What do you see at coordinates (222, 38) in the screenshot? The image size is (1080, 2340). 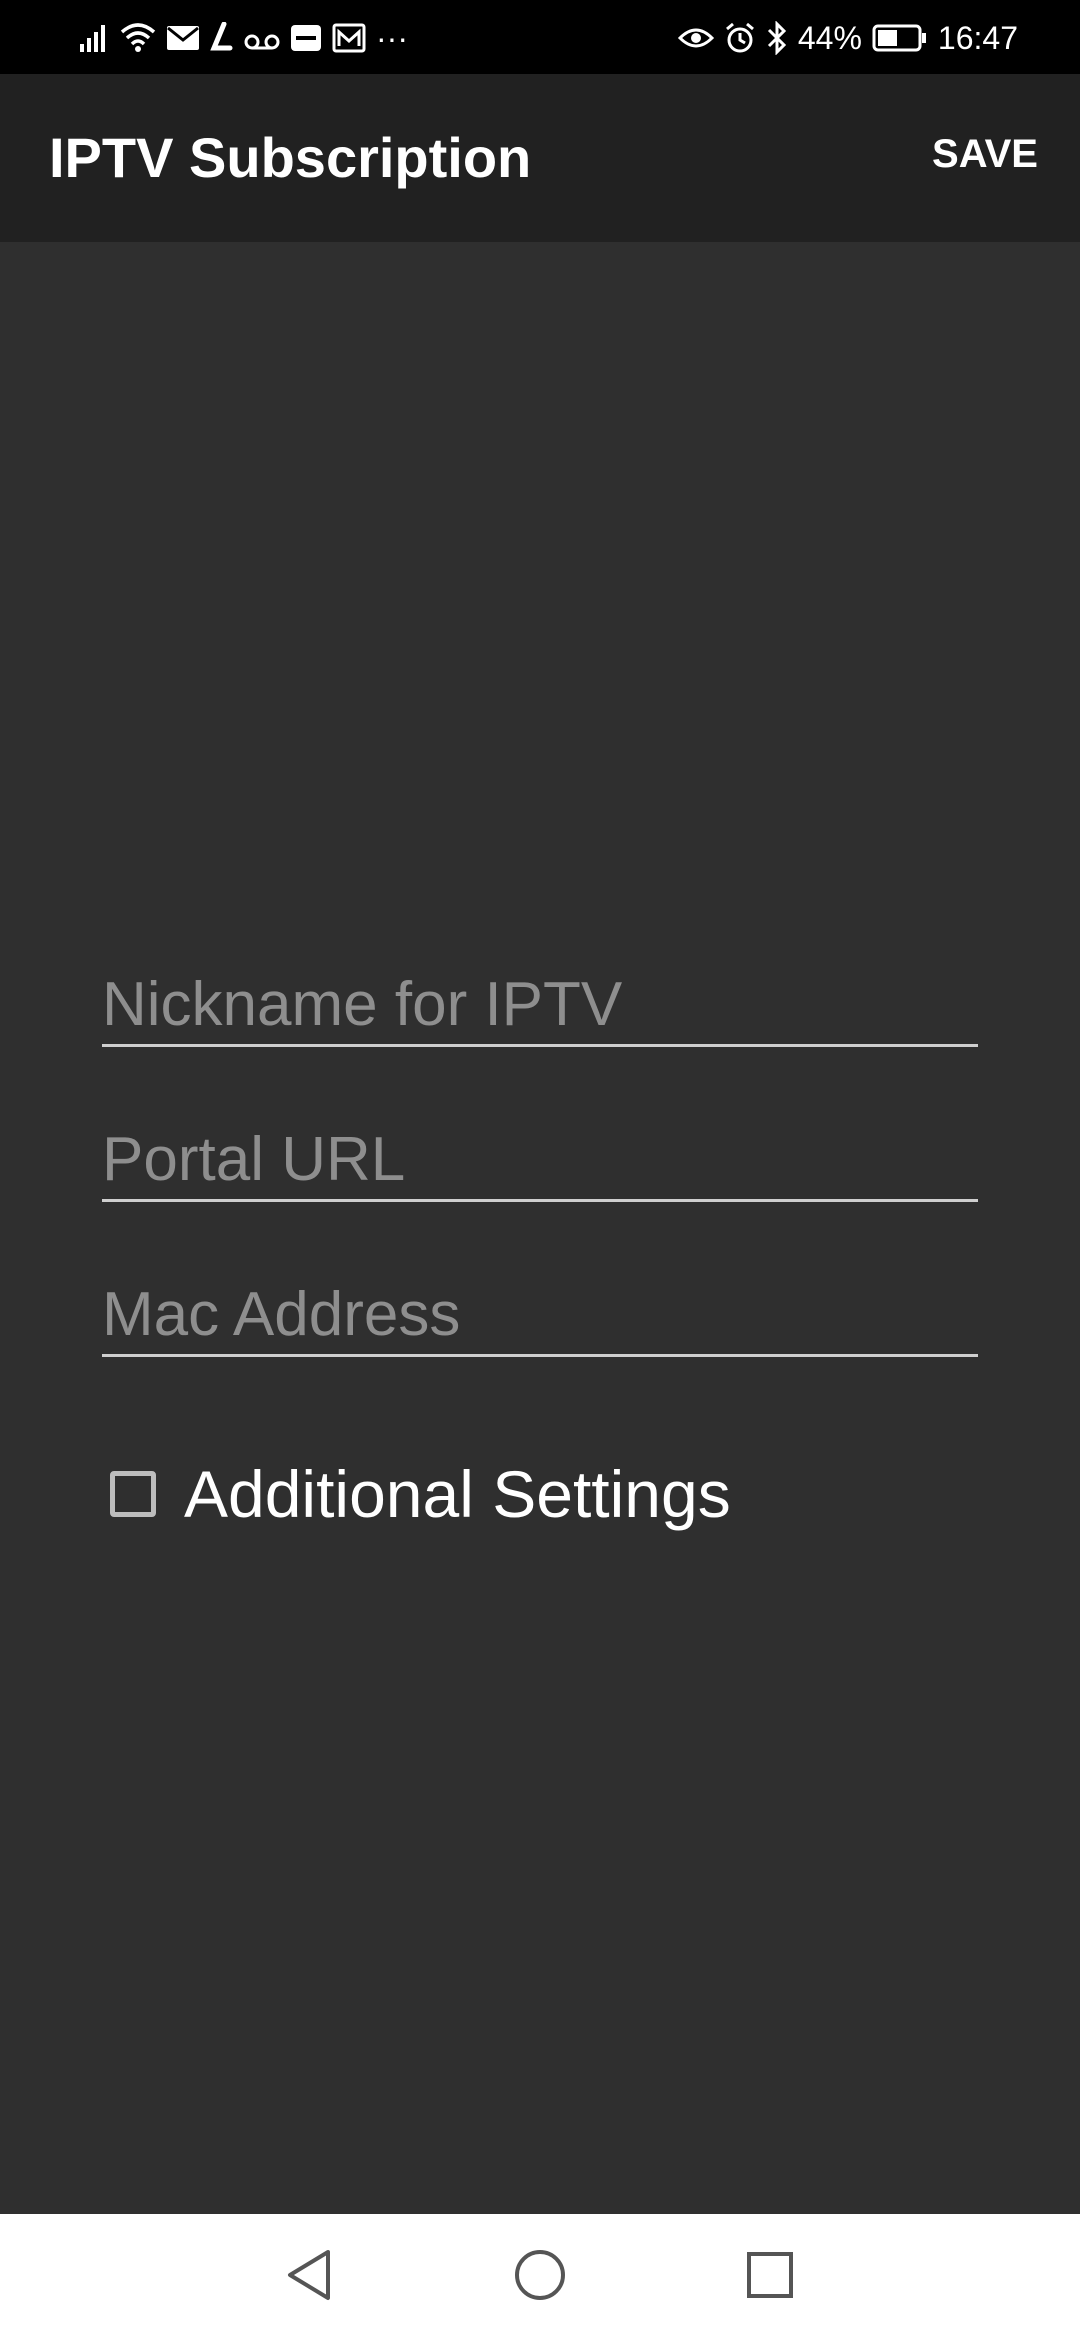 I see `app-notification-icon` at bounding box center [222, 38].